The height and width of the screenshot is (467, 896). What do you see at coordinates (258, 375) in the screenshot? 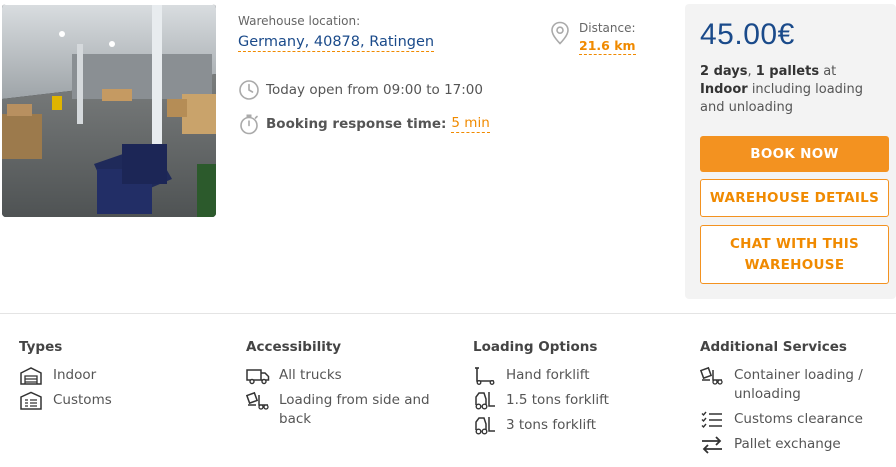
I see `truck-icon` at bounding box center [258, 375].